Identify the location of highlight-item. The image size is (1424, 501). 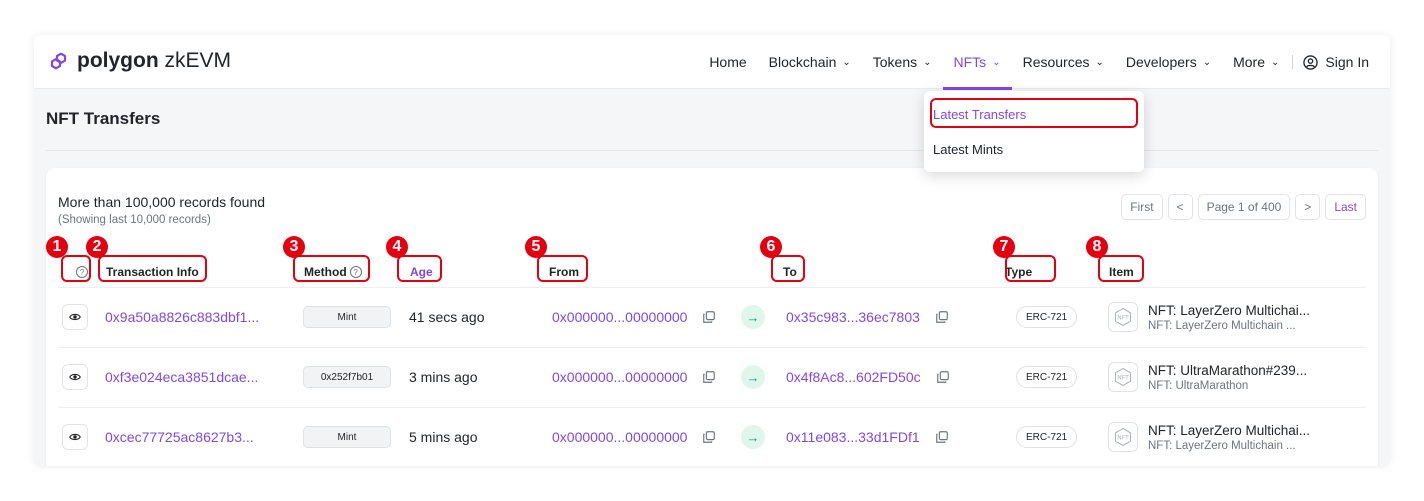
(1121, 268).